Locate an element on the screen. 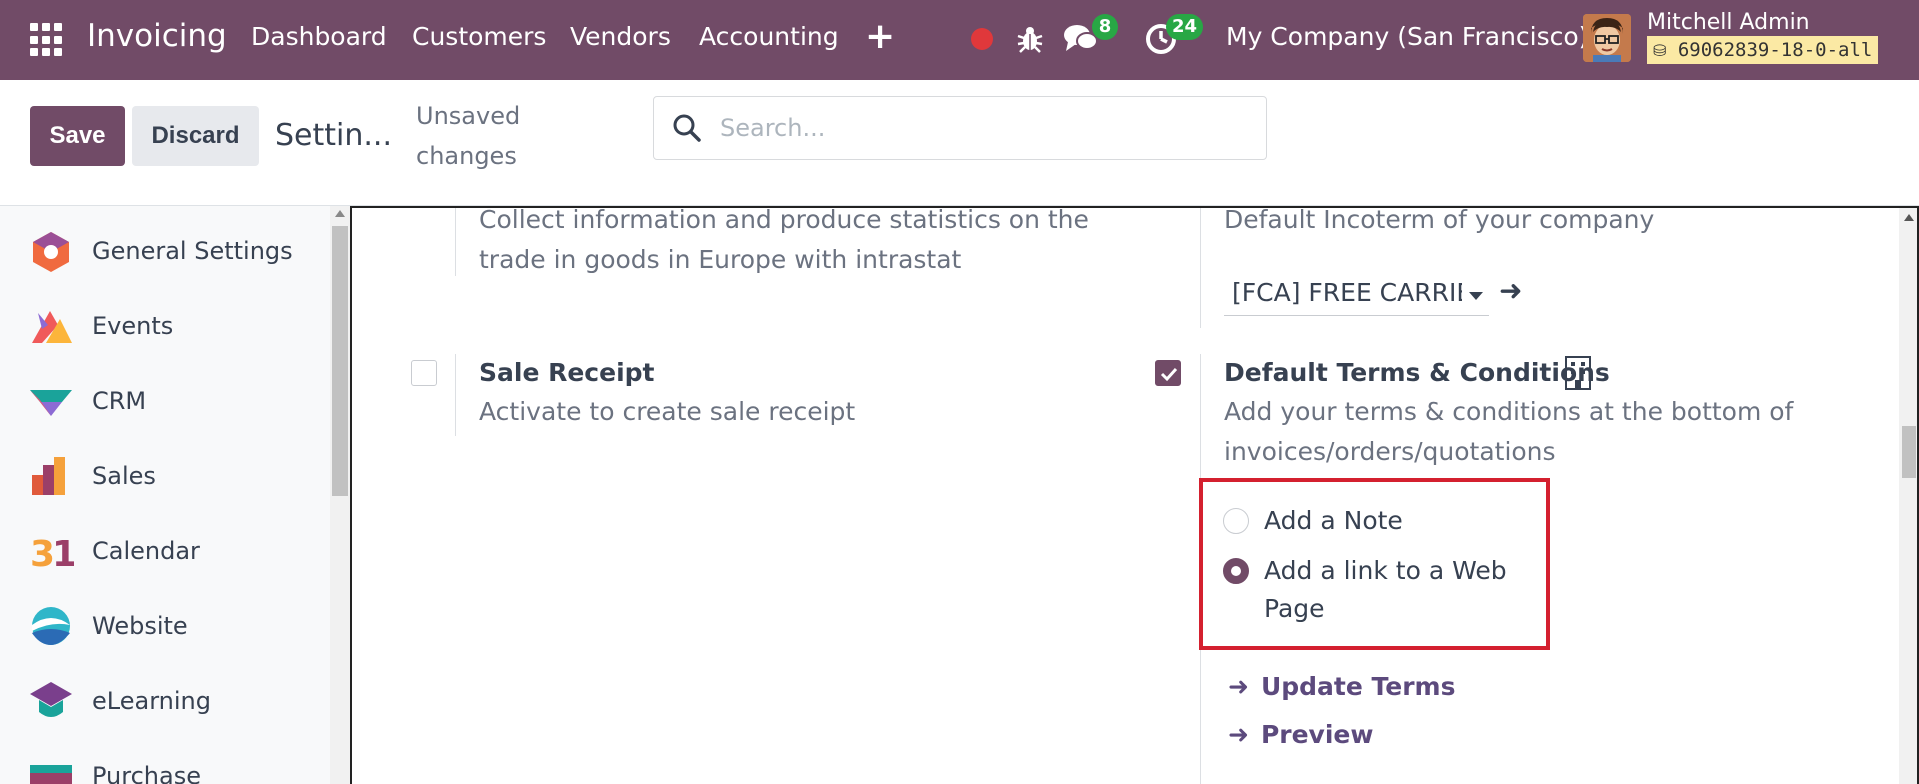 This screenshot has height=784, width=1919. discard-button: Discard is located at coordinates (195, 136).